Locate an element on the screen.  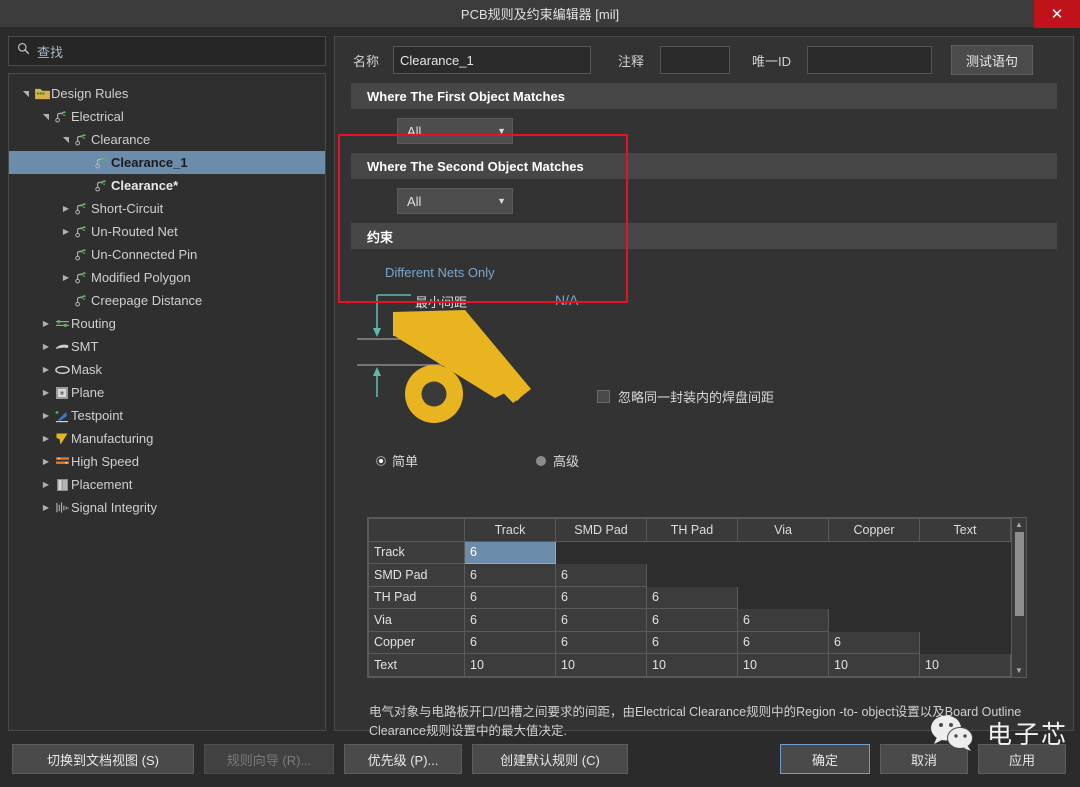
tree-item-placement: ▶ Placement is located at coordinates (167, 484).